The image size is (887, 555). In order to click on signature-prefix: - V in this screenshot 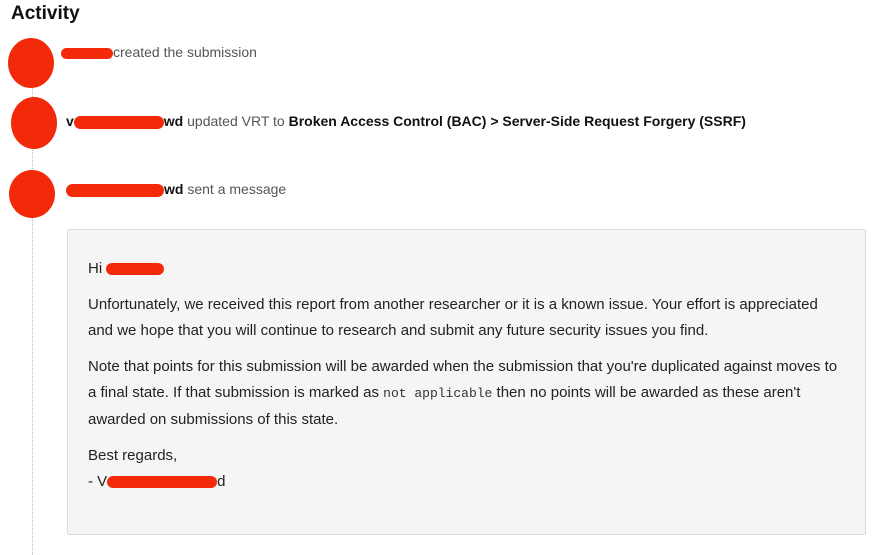, I will do `click(98, 481)`.